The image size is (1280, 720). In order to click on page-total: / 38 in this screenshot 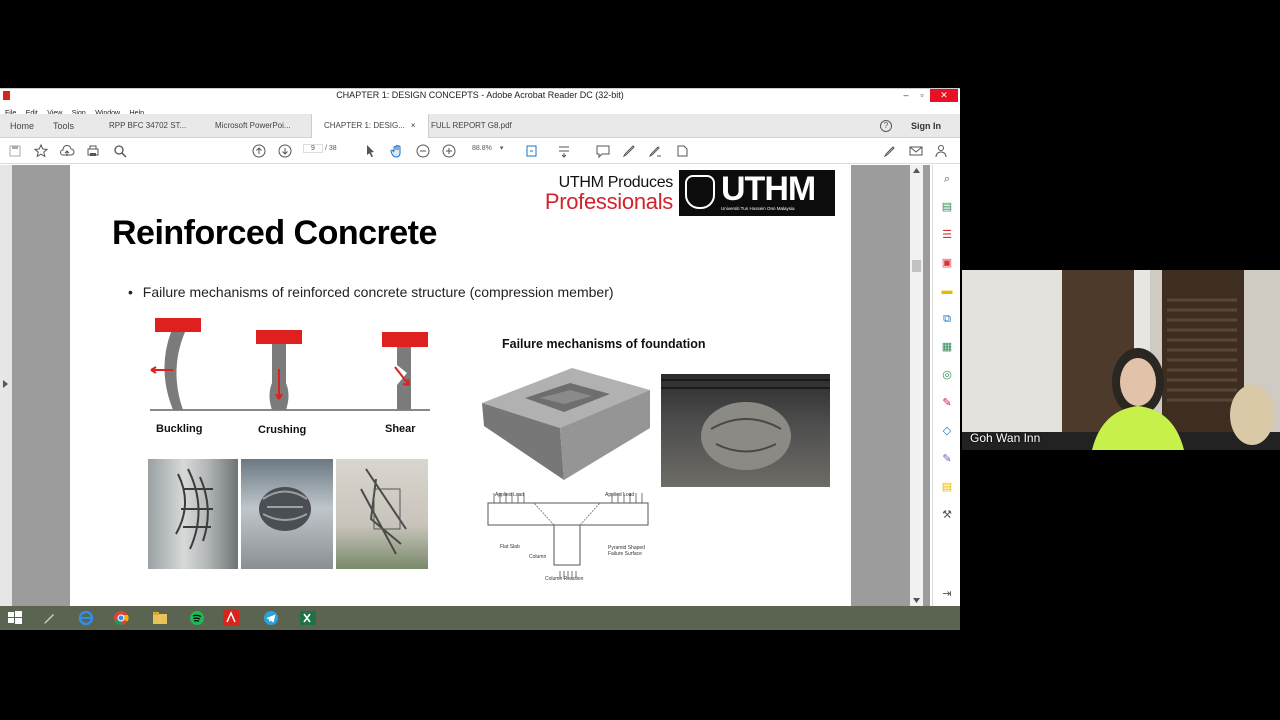, I will do `click(330, 148)`.